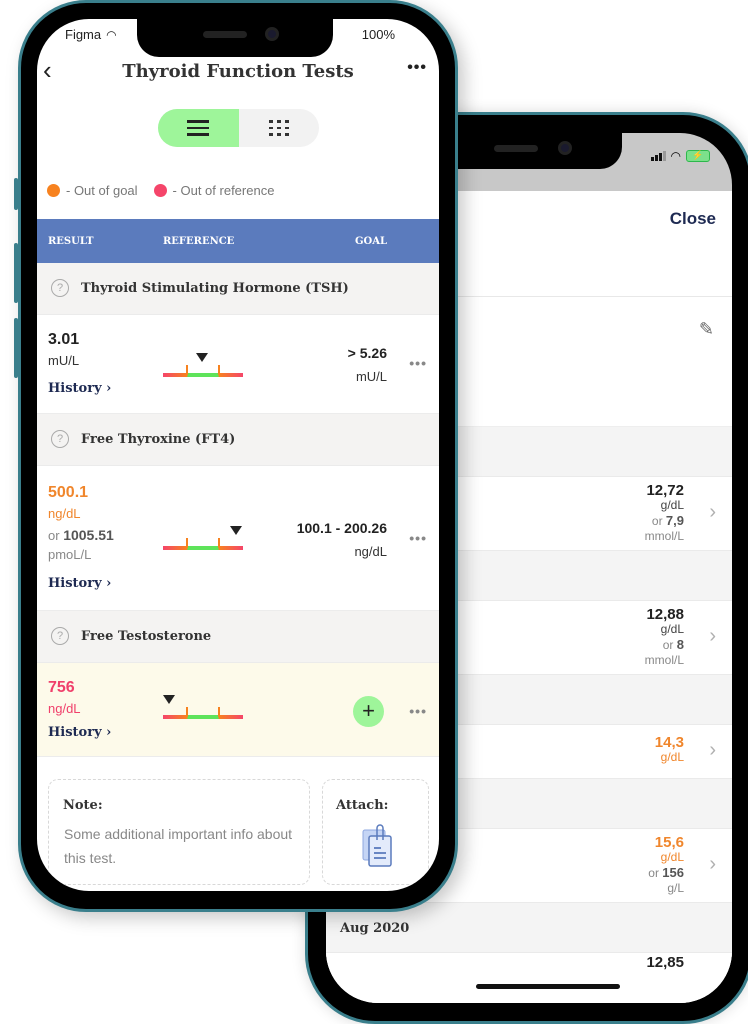  I want to click on test-section-header: ? Free Thyroxine (FT4), so click(238, 440).